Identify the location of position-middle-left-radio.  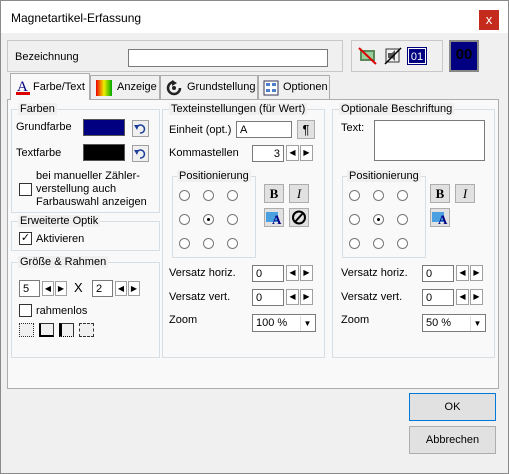
(184, 219).